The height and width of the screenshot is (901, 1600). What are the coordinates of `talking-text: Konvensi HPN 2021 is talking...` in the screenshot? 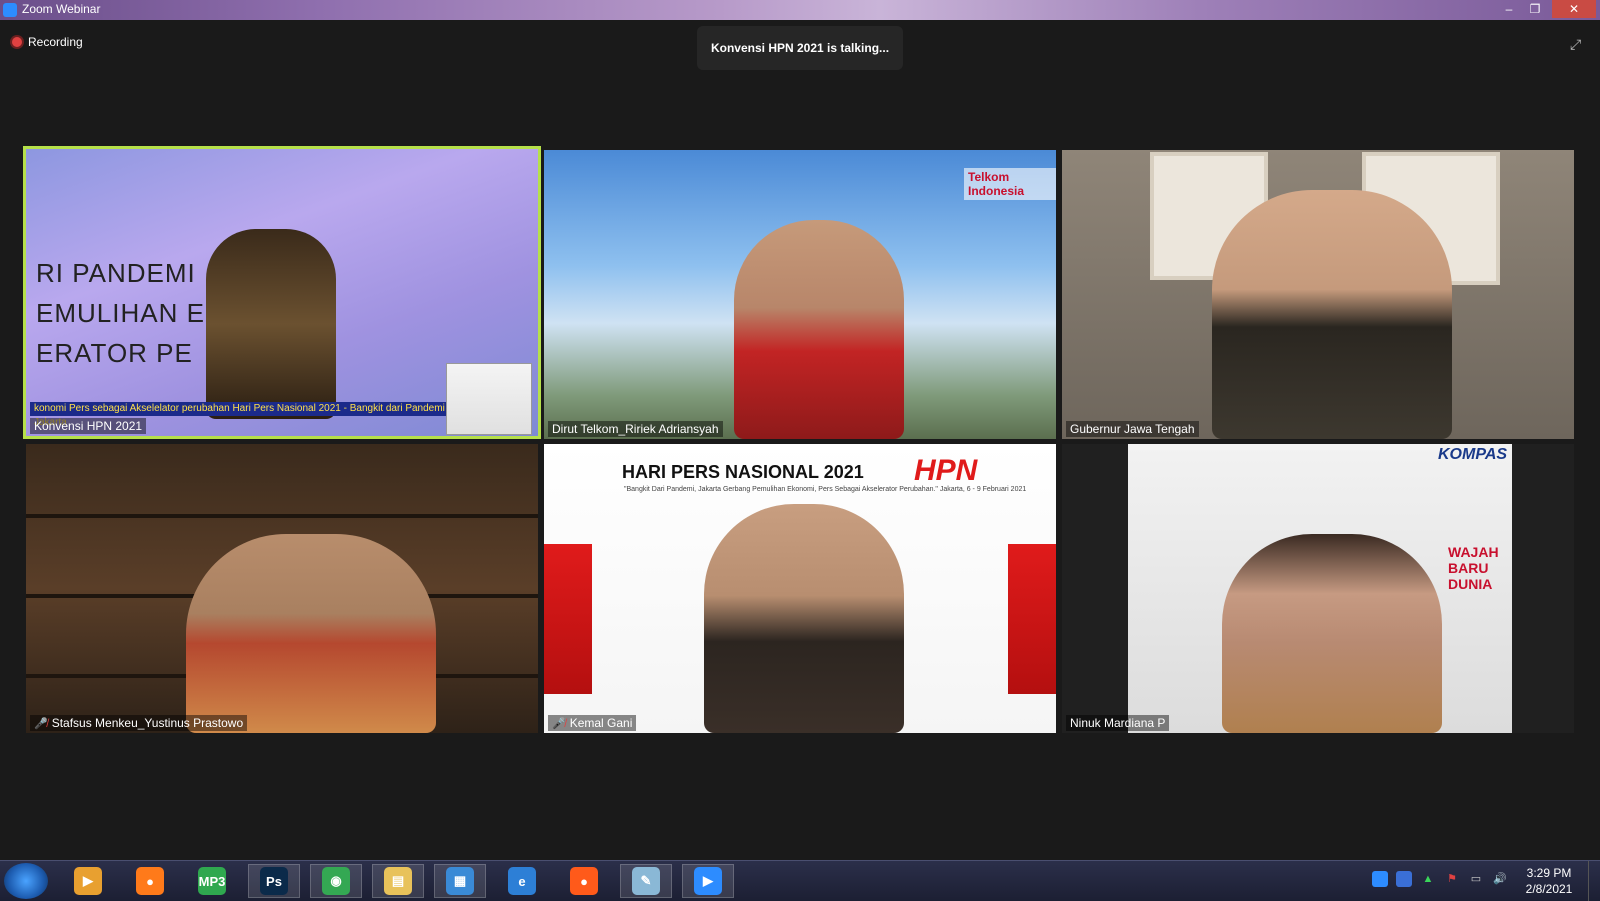 It's located at (800, 48).